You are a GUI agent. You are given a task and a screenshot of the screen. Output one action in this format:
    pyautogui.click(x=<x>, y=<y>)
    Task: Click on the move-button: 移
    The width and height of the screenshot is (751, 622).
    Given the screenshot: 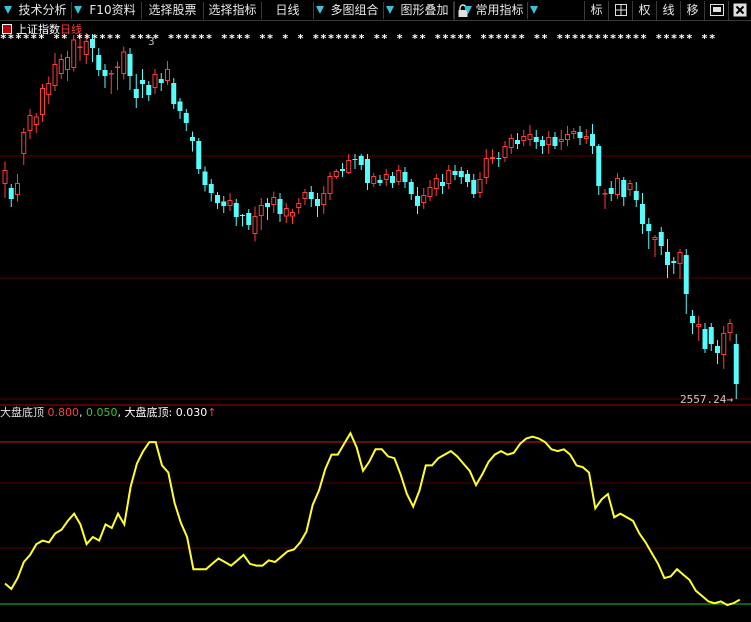 What is the action you would take?
    pyautogui.click(x=692, y=10)
    